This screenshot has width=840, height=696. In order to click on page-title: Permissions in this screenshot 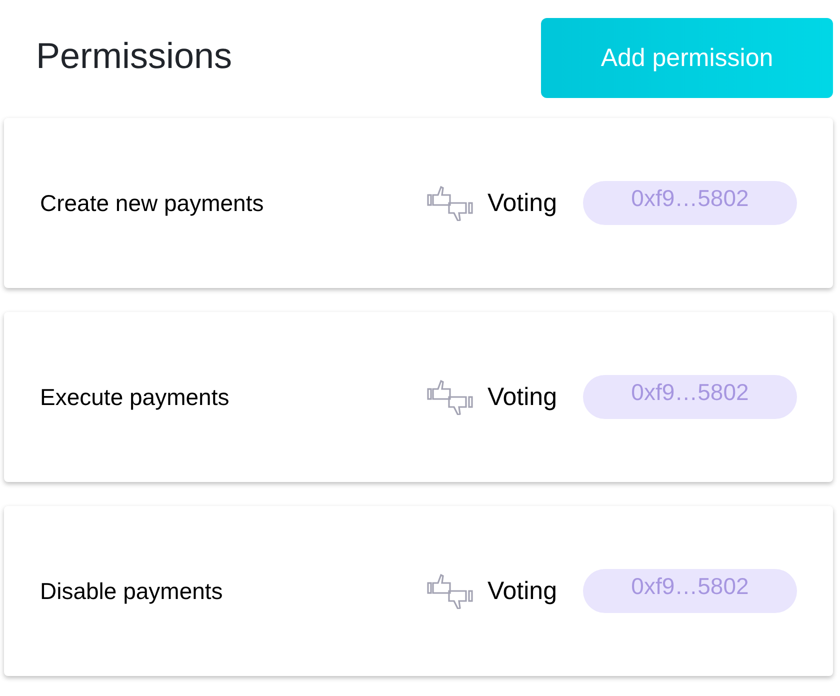, I will do `click(134, 56)`.